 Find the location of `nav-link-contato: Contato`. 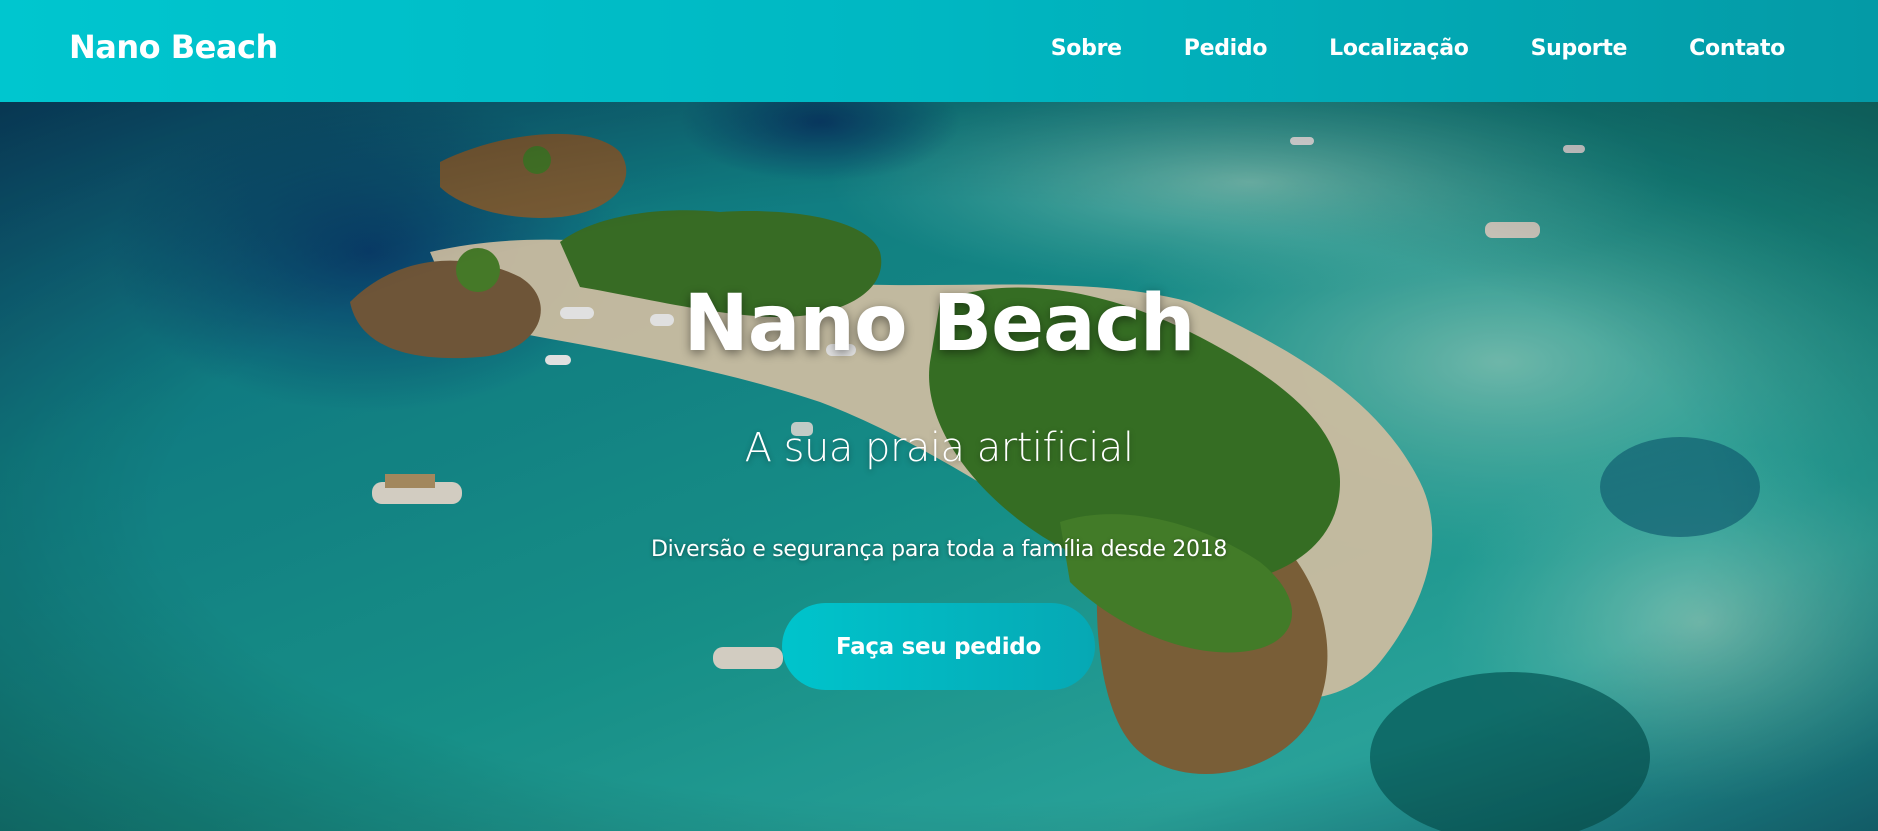

nav-link-contato: Contato is located at coordinates (1737, 48).